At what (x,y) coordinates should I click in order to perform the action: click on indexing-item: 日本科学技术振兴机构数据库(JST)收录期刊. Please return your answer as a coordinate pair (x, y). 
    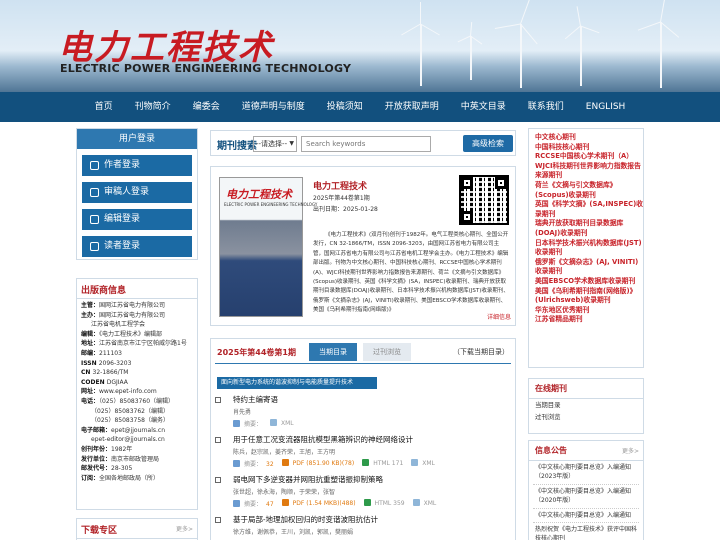
    Looking at the image, I should click on (586, 248).